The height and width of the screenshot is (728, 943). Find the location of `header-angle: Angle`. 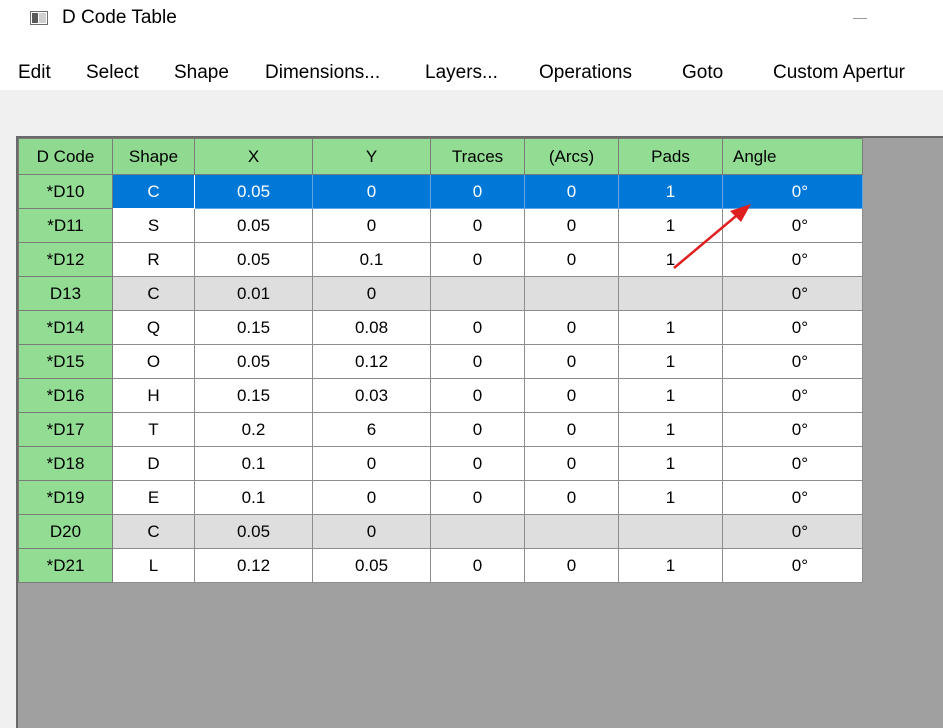

header-angle: Angle is located at coordinates (792, 156).